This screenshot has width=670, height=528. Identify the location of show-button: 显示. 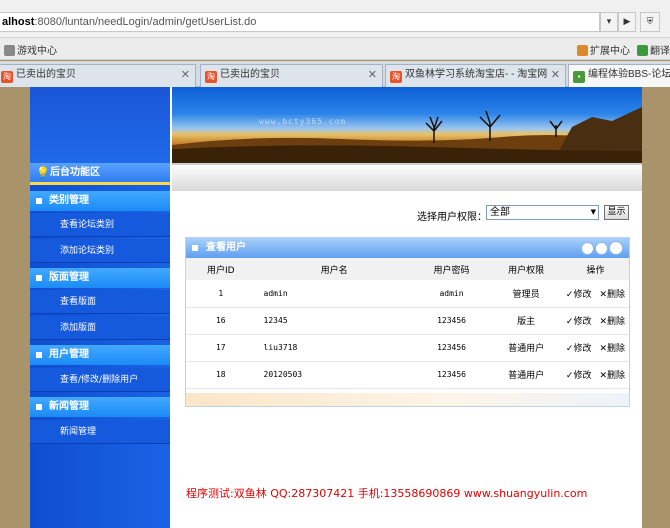
(616, 212).